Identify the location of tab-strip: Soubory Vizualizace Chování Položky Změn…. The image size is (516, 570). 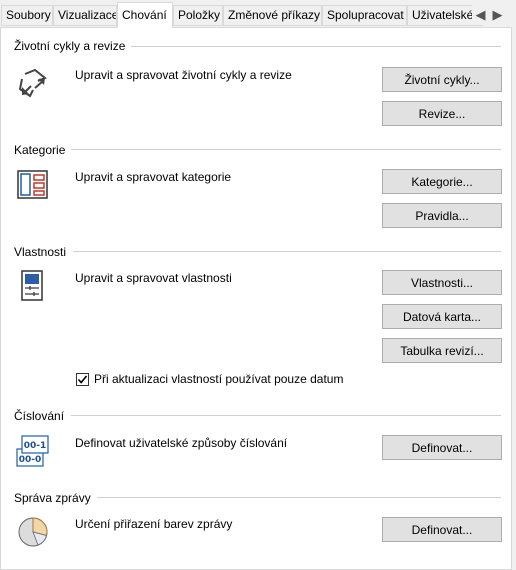
(258, 14).